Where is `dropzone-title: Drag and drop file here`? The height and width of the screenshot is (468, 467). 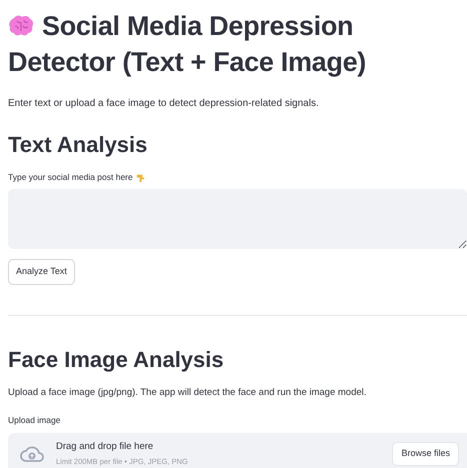
dropzone-title: Drag and drop file here is located at coordinates (105, 447).